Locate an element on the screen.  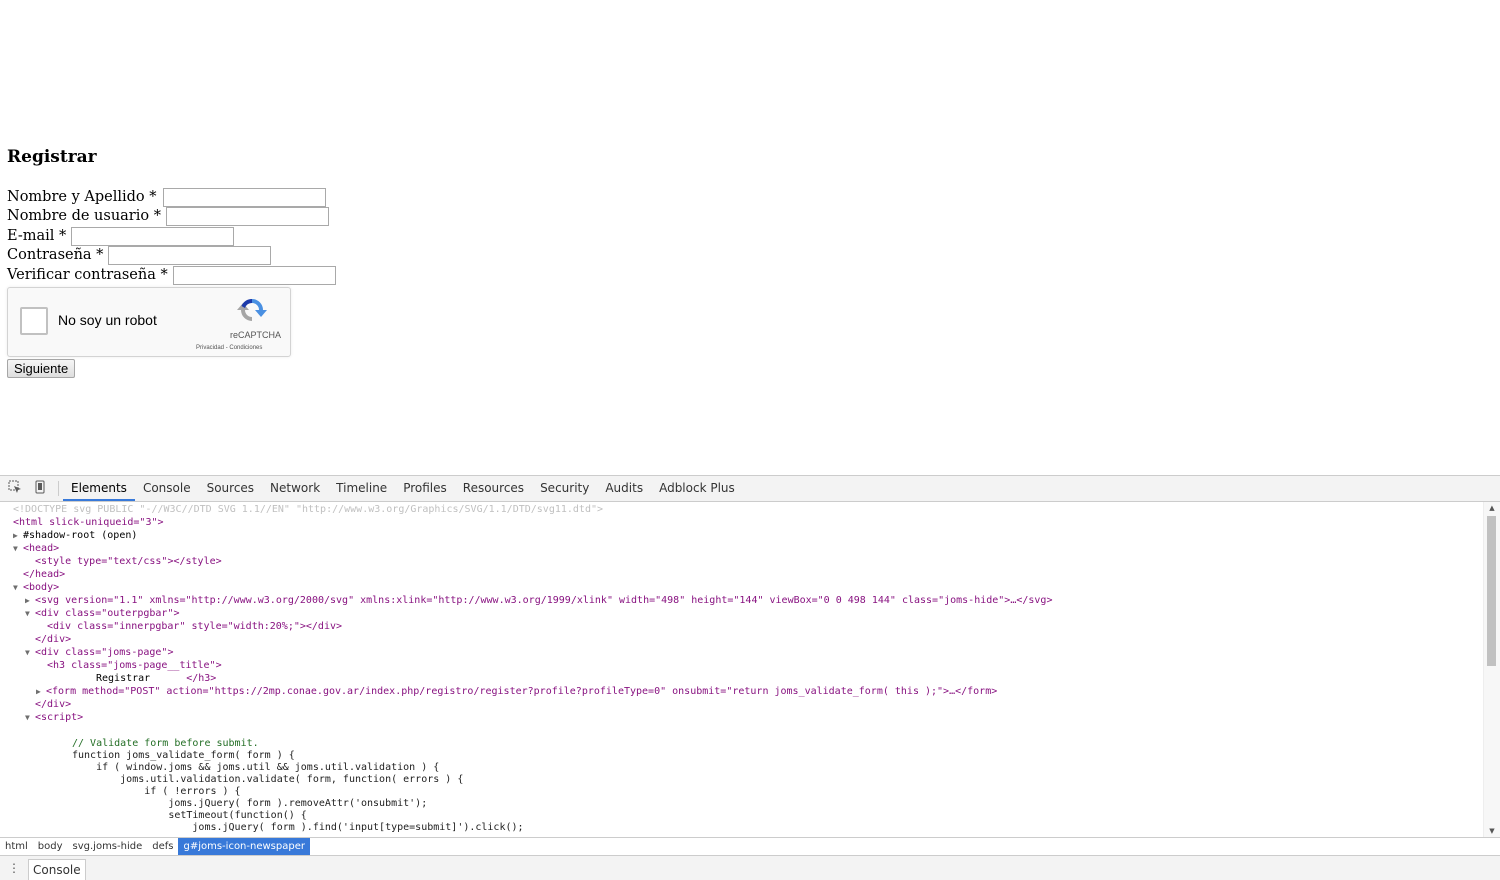
tab-audits: Audits is located at coordinates (624, 488).